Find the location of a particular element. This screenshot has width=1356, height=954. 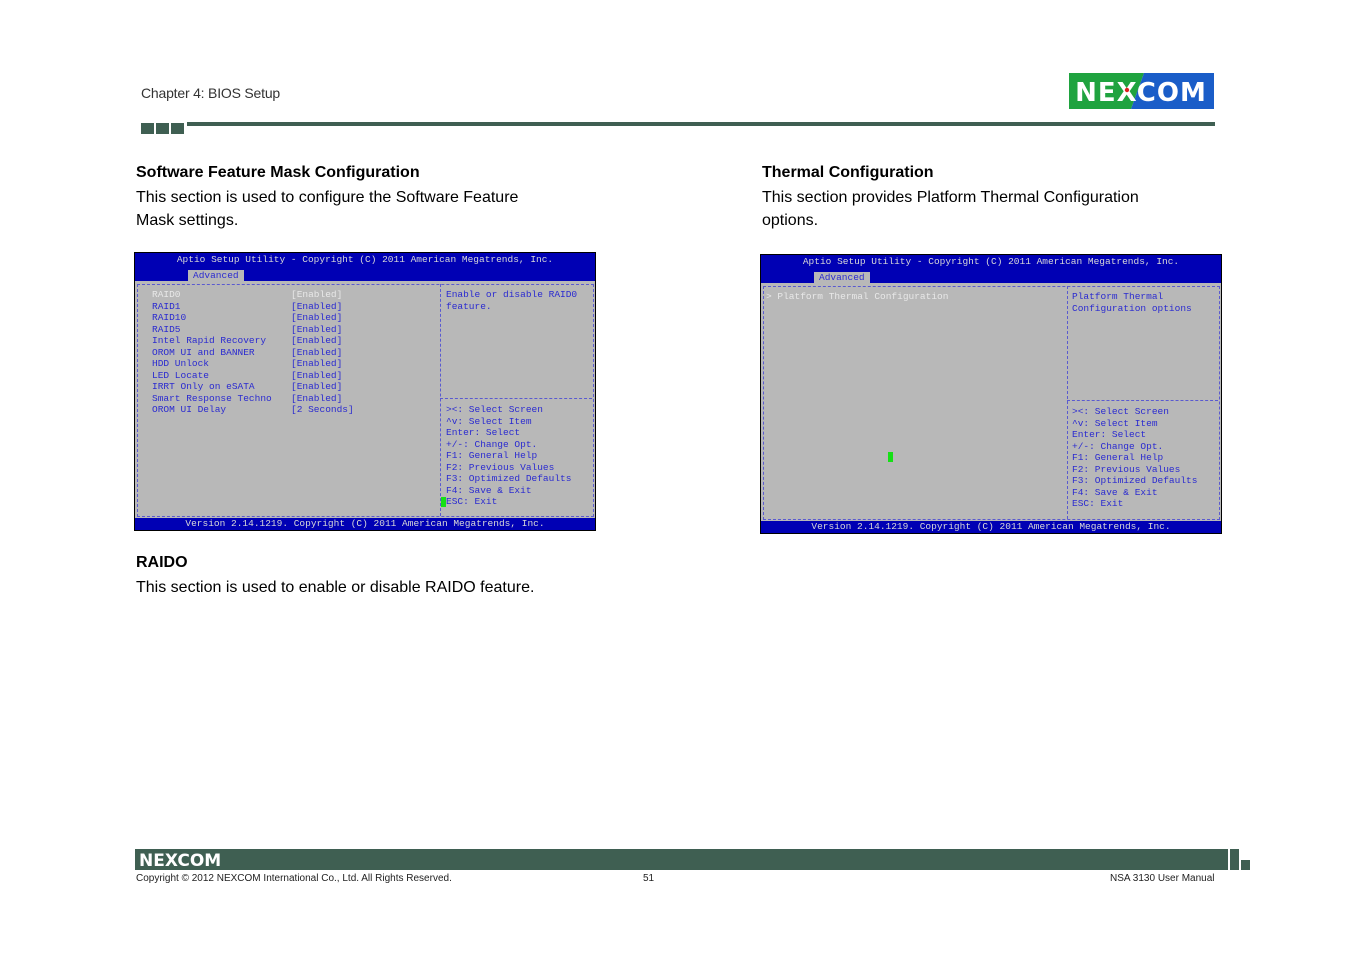

chapter-title: Chapter 4: BIOS Setup is located at coordinates (210, 93).